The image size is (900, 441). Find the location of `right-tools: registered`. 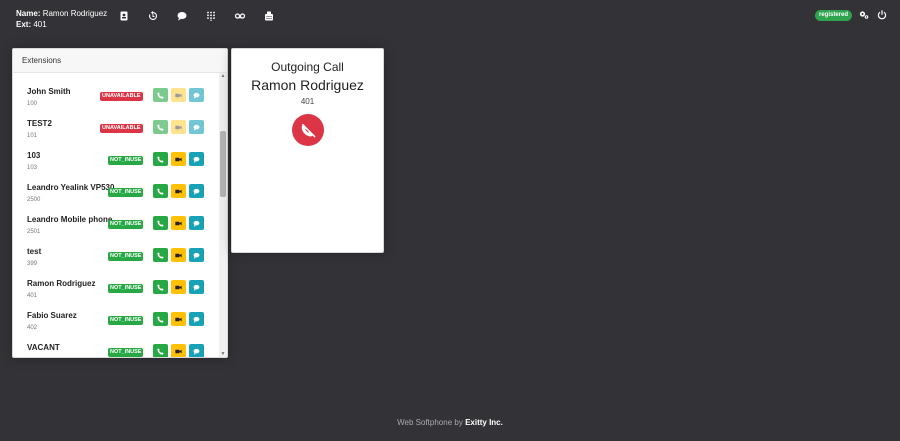

right-tools: registered is located at coordinates (851, 15).